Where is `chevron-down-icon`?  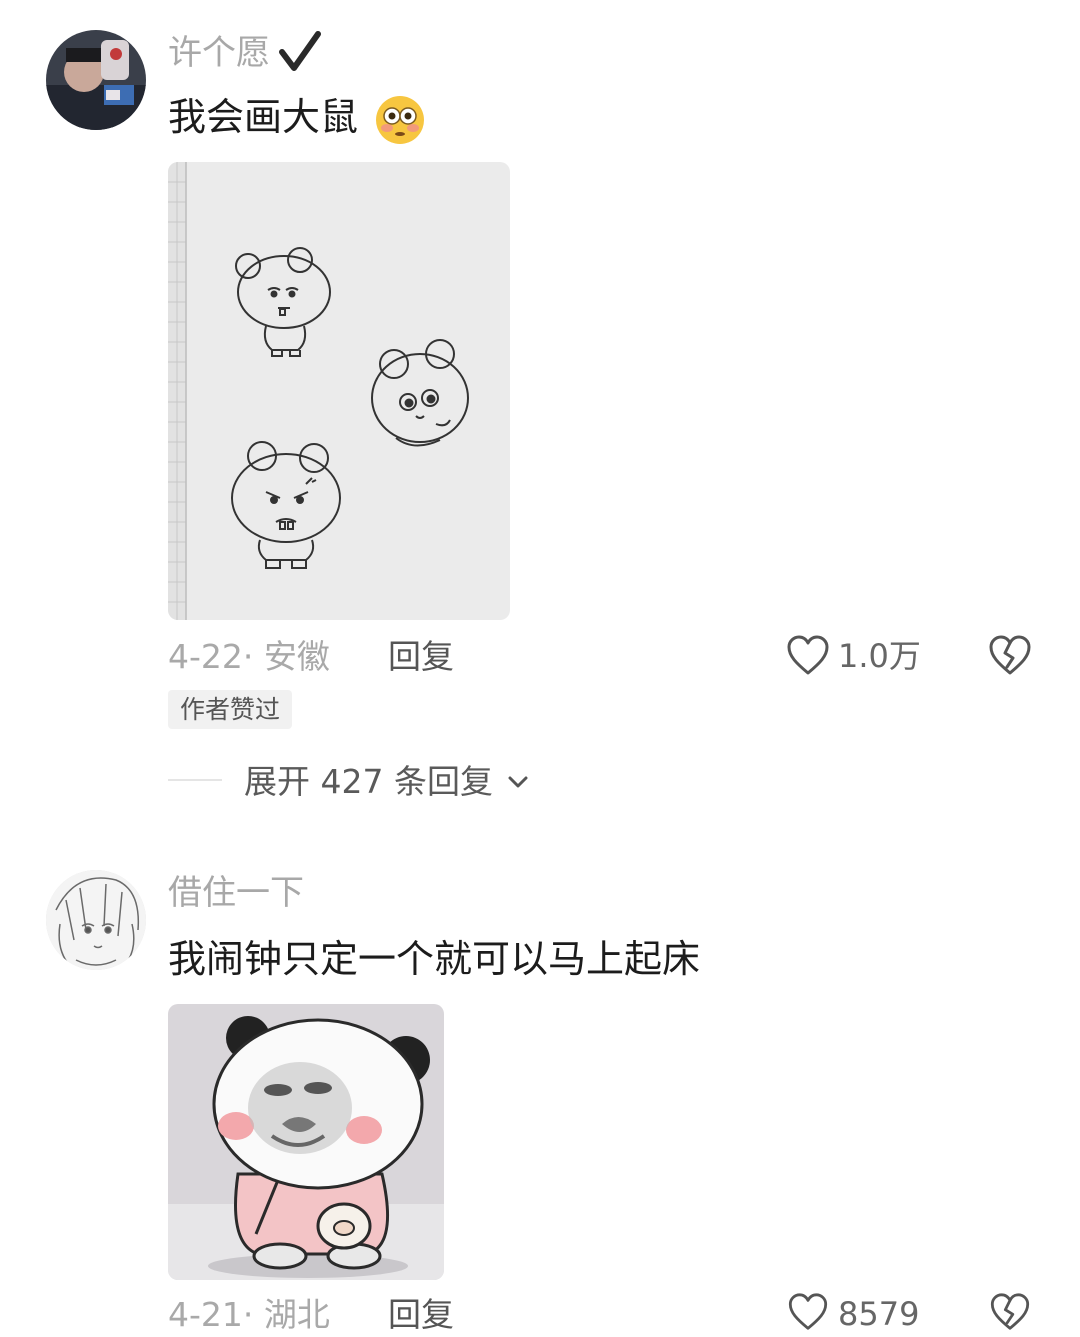
chevron-down-icon is located at coordinates (518, 782).